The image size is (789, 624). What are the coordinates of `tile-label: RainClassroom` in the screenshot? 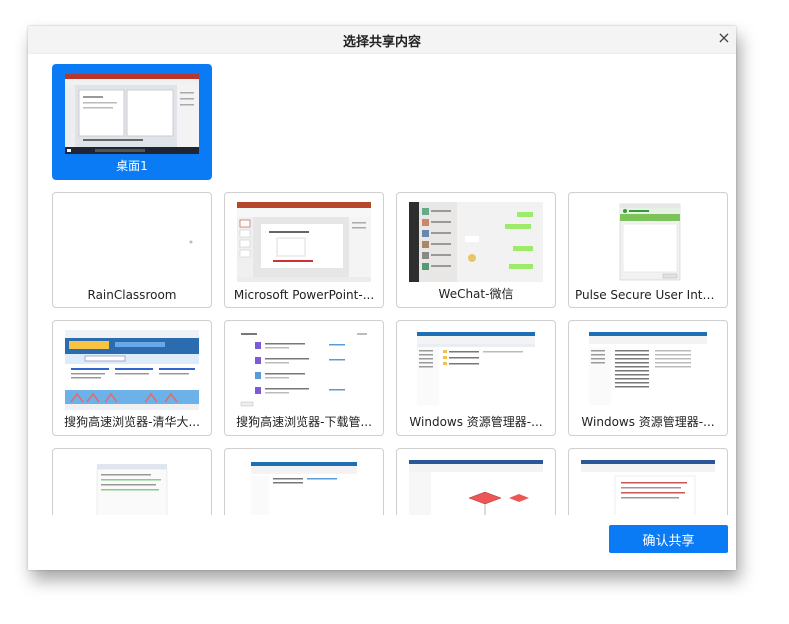 It's located at (132, 295).